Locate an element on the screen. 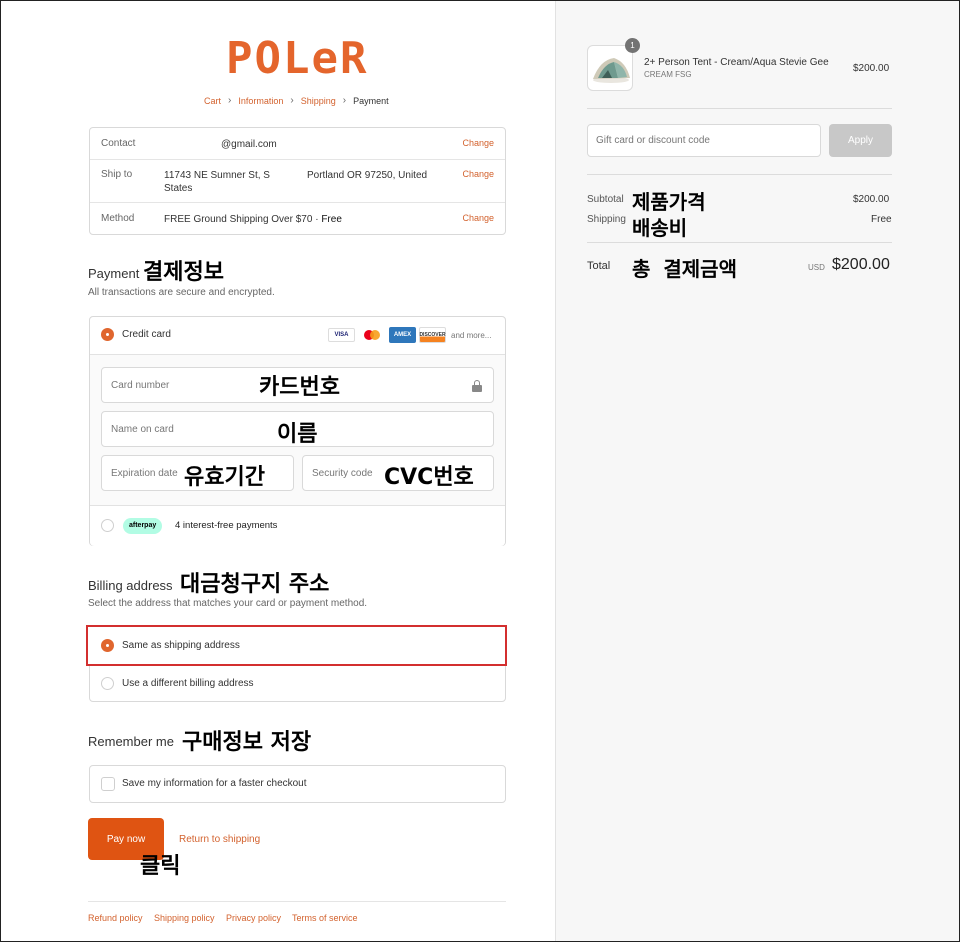  credit-card-radio is located at coordinates (107, 334).